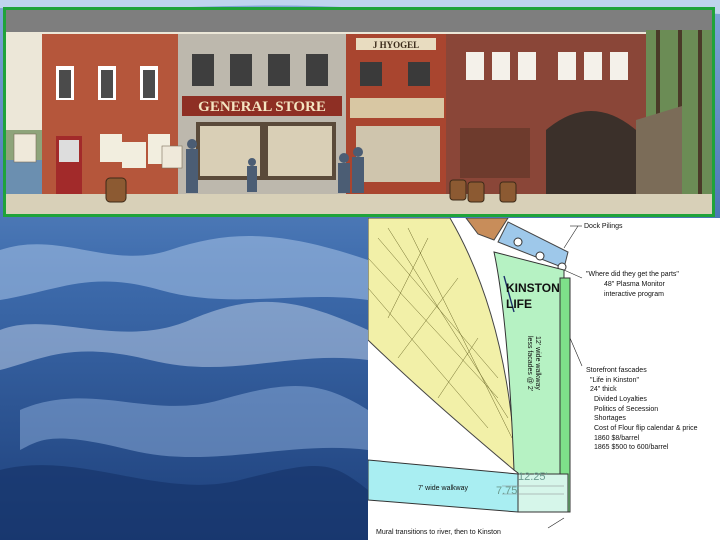  Describe the element at coordinates (610, 418) in the screenshot. I see `topic-shortages: Shortages` at that location.